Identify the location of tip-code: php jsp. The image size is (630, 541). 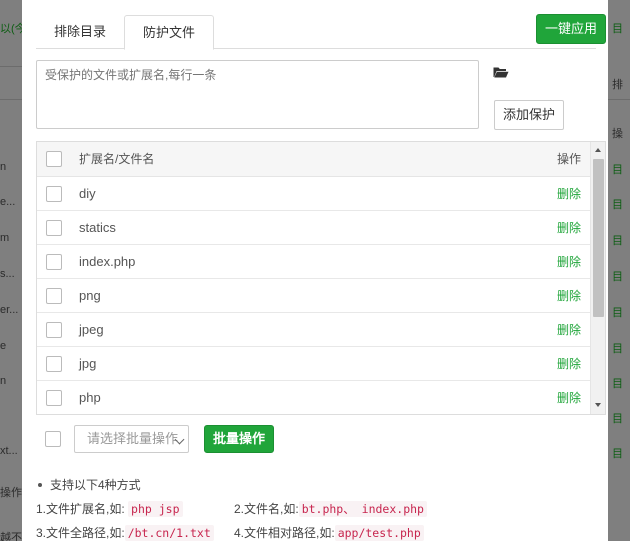
(155, 509).